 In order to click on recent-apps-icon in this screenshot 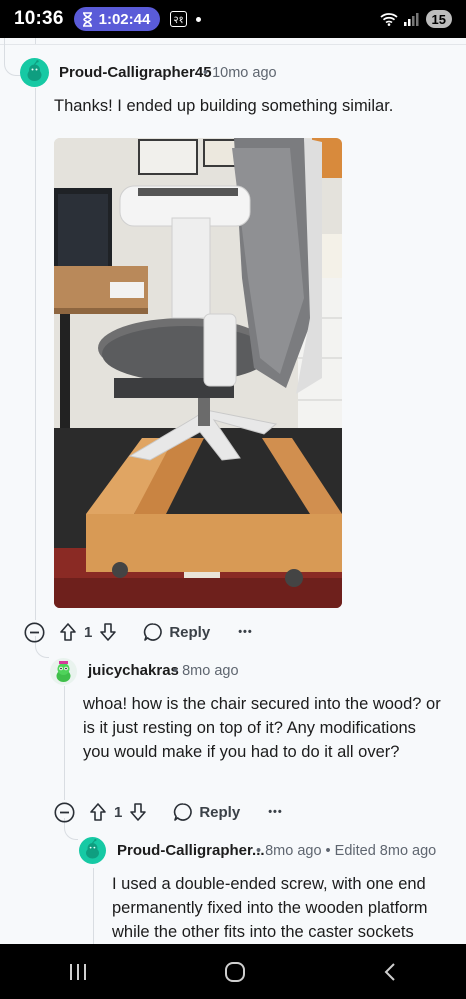, I will do `click(78, 971)`.